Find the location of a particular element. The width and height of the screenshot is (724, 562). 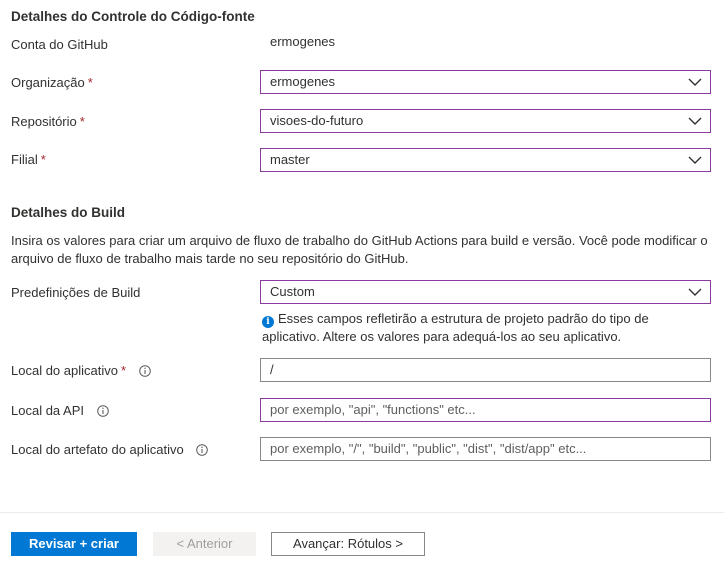

artifact-location-label-text: Local do artefato do aplicativo is located at coordinates (97, 449).